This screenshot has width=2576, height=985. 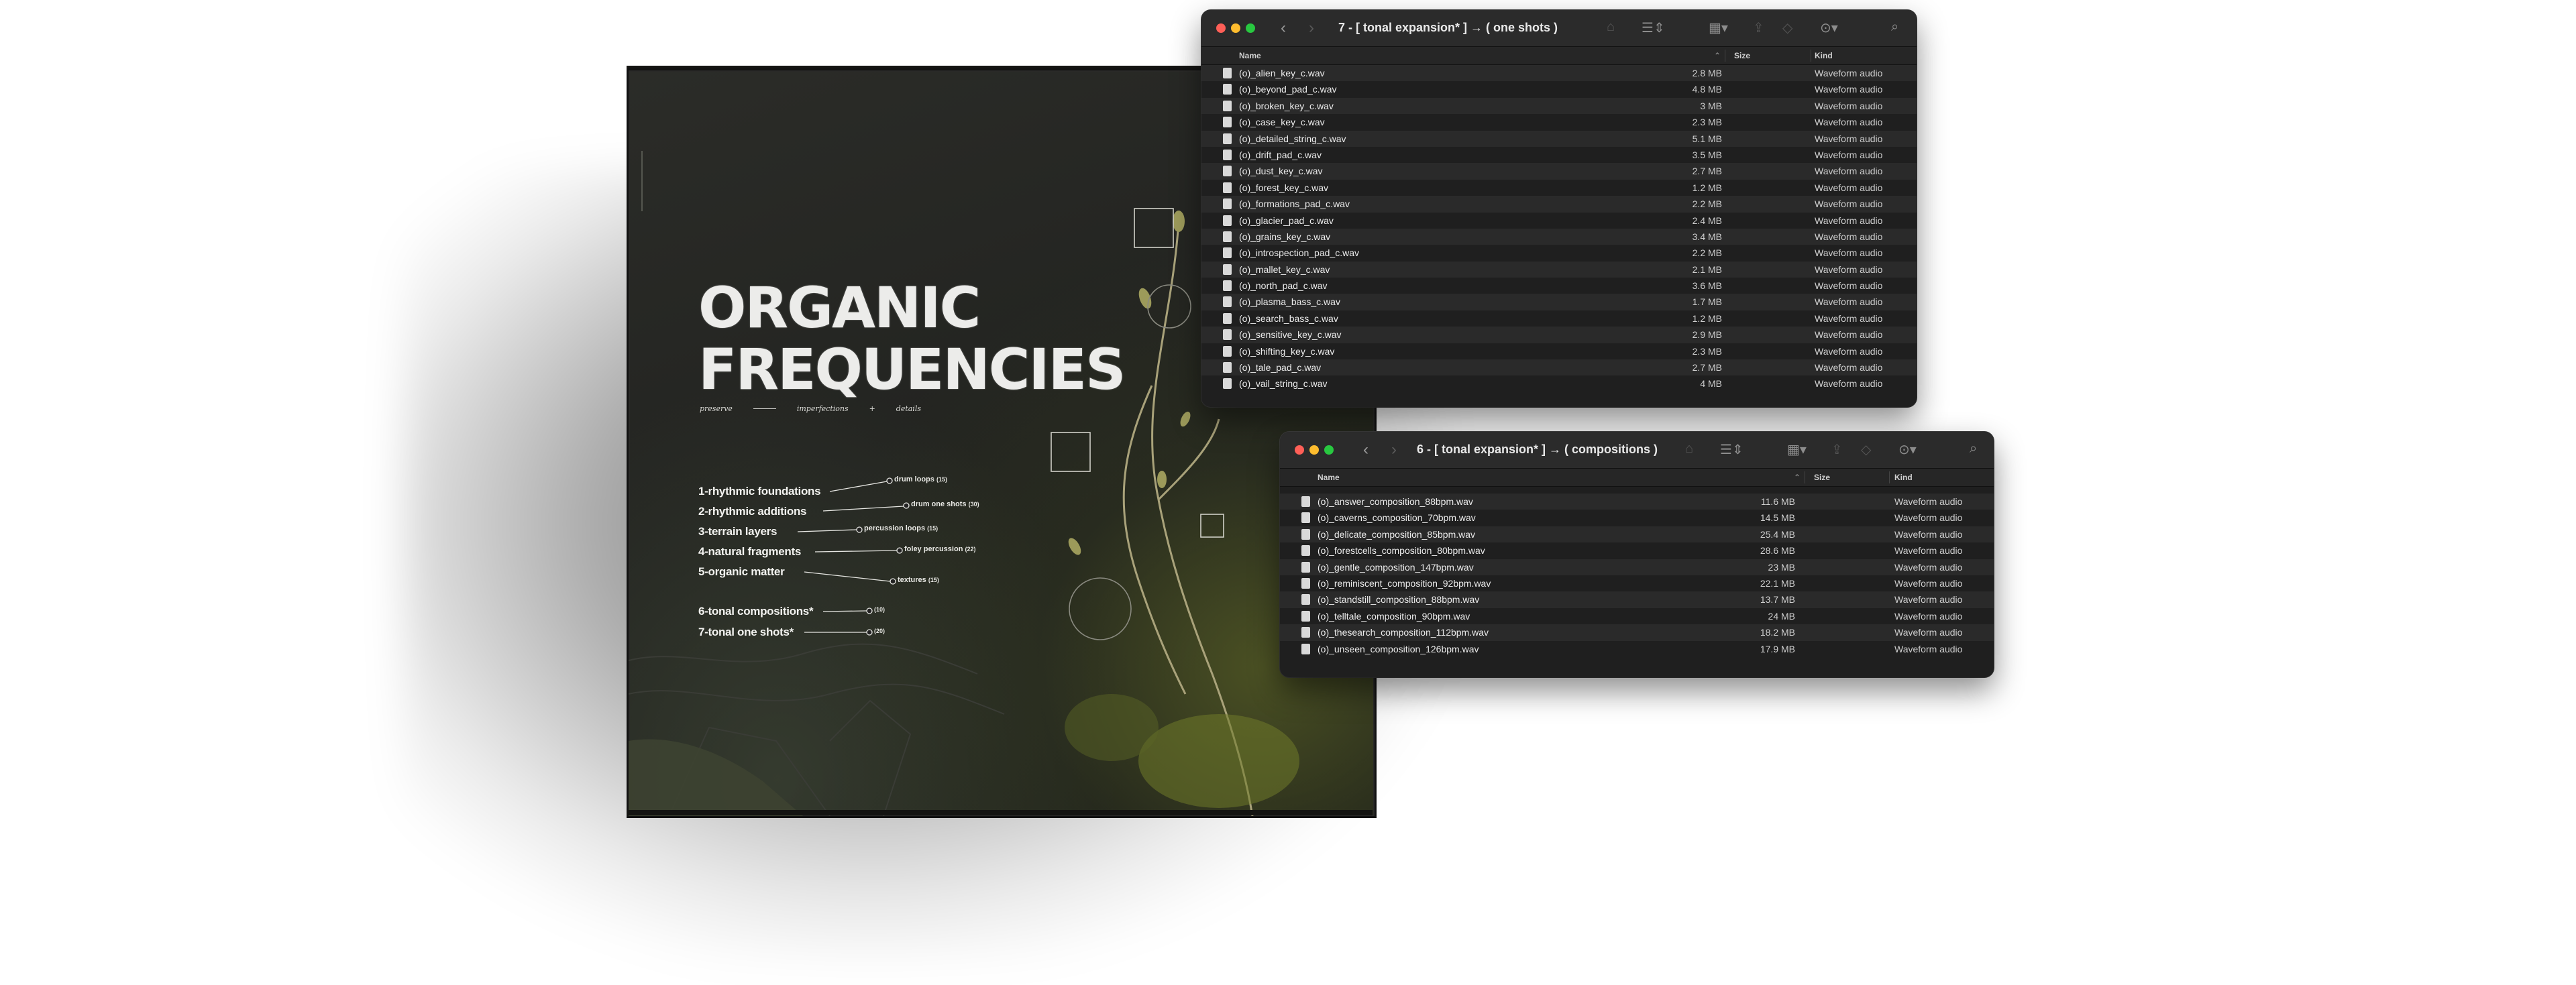 What do you see at coordinates (1707, 204) in the screenshot?
I see `file-size: 2.2 MB` at bounding box center [1707, 204].